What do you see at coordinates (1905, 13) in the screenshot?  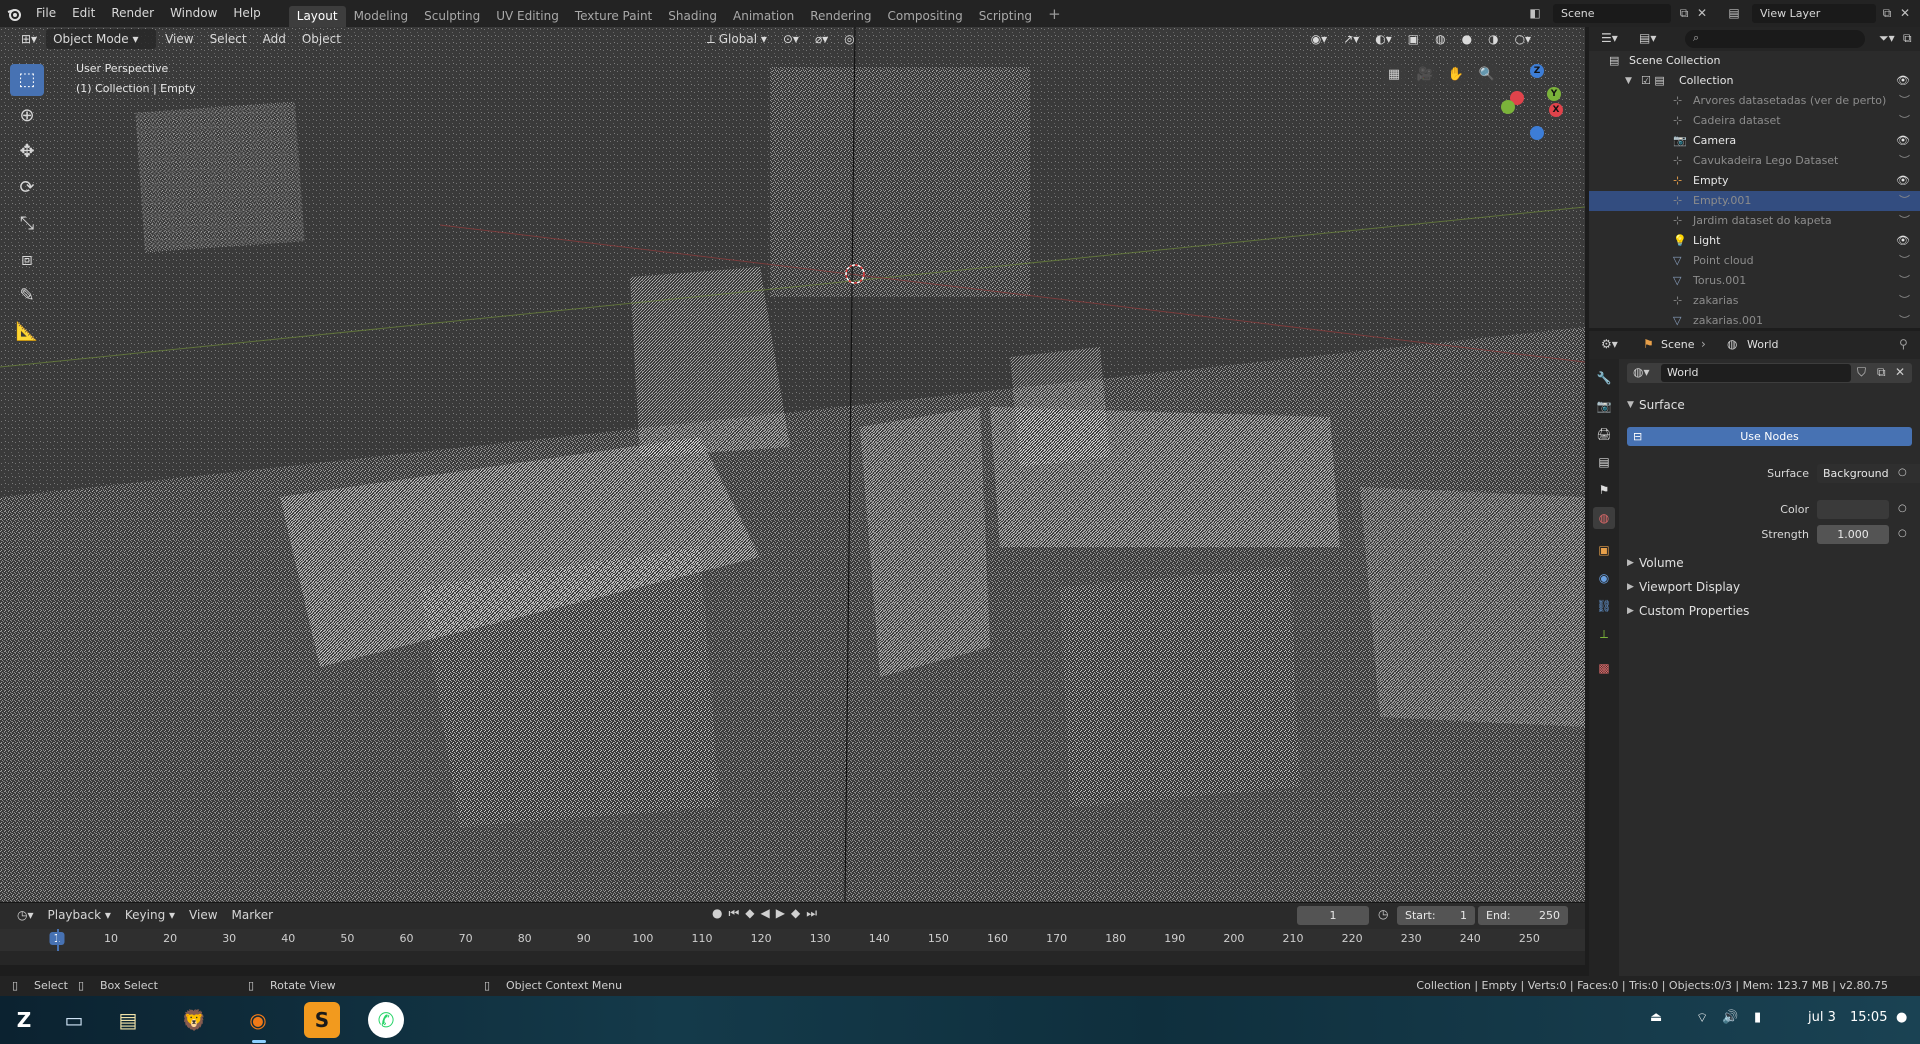 I see `delete-view-layer-icon: ✕` at bounding box center [1905, 13].